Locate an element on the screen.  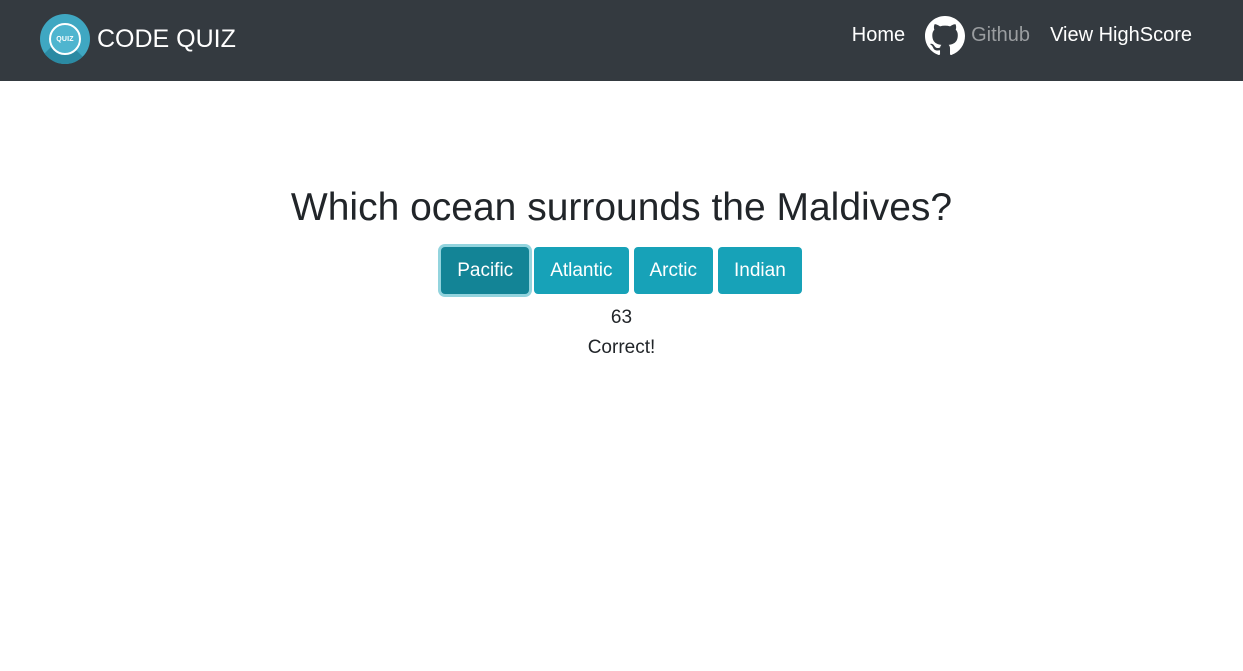
quiz-logo-icon: QUIZ is located at coordinates (65, 39).